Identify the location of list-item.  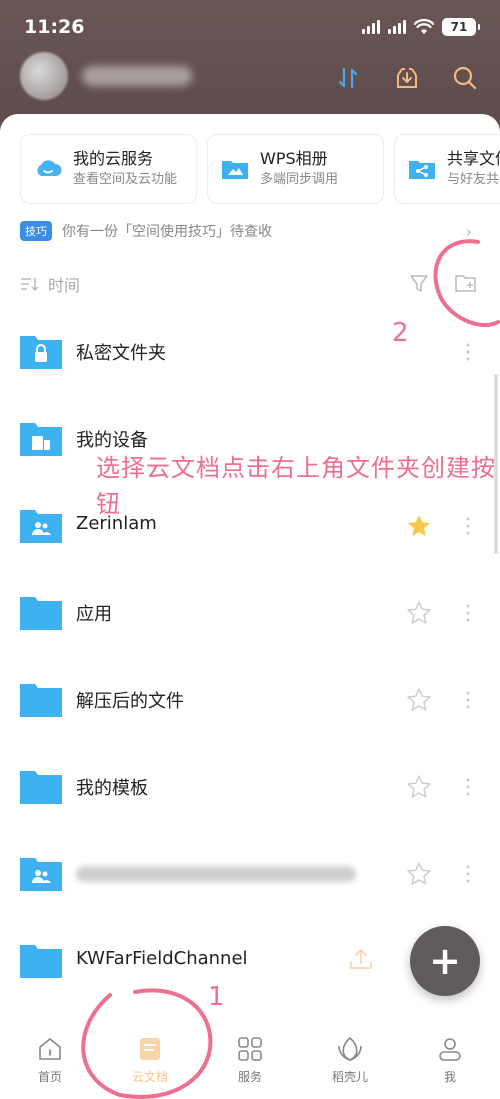
(250, 874).